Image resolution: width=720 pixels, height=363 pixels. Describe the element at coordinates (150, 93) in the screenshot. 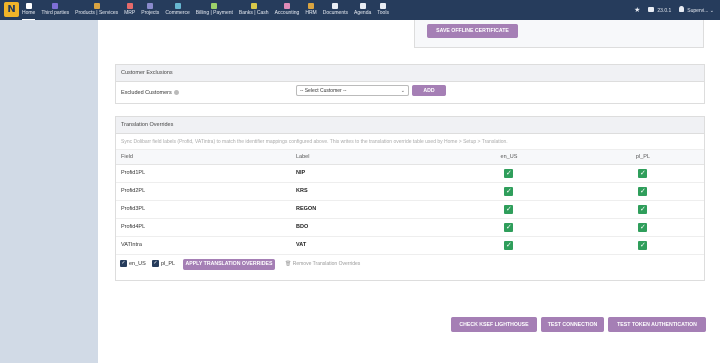

I see `excluded-customers-label: Excluded Customers` at that location.